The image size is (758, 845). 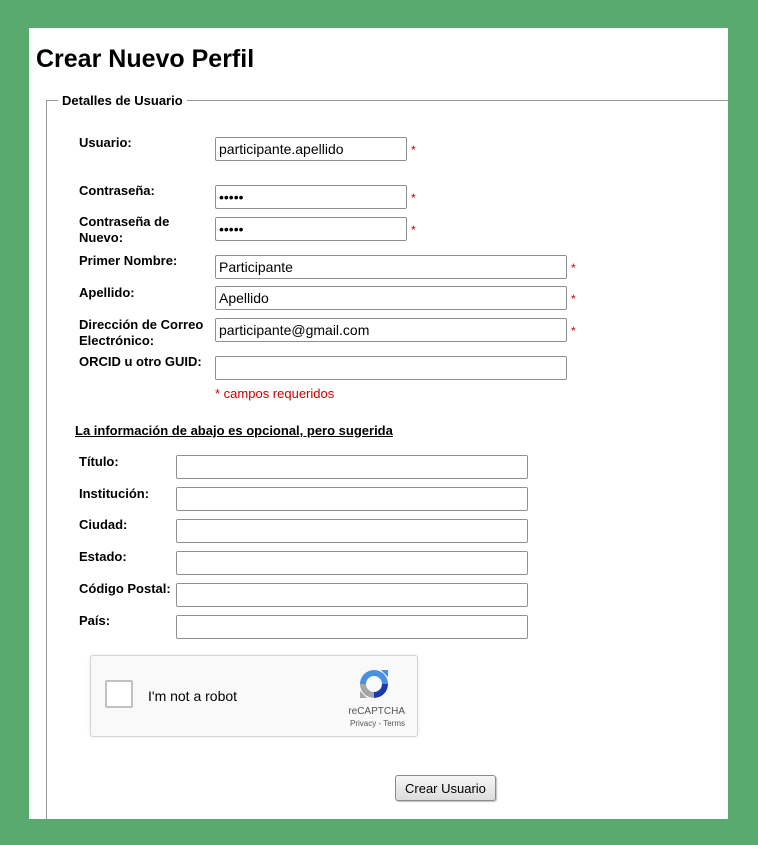 I want to click on first-name-required-mark: *, so click(x=573, y=268).